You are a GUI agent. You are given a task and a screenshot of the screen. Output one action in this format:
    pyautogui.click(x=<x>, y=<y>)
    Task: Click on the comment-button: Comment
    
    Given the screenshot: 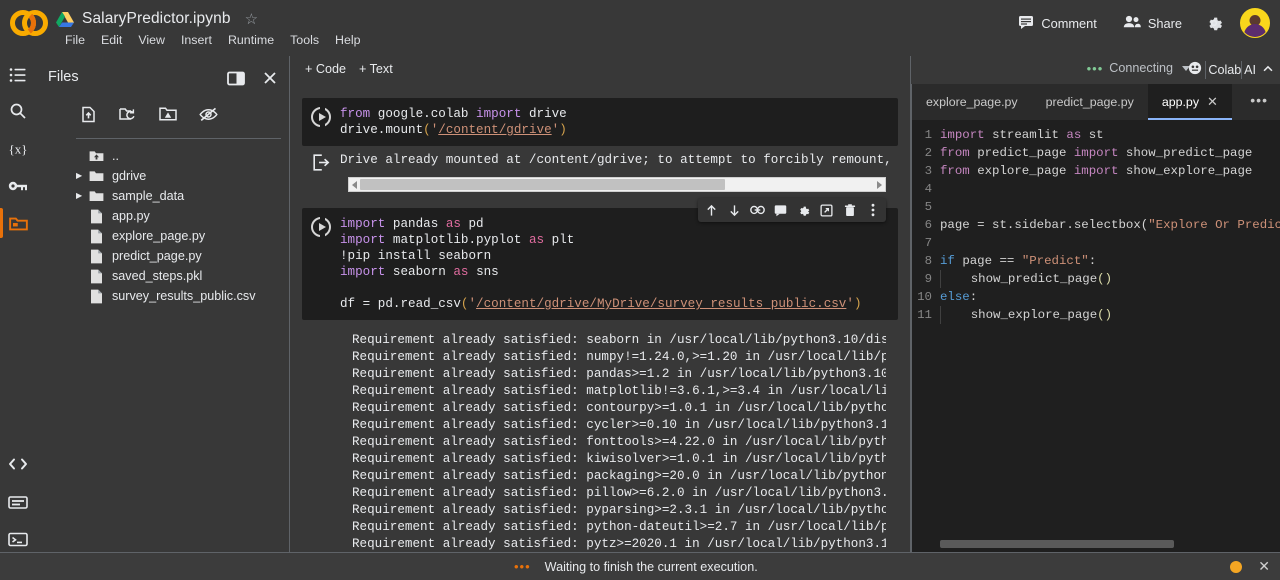 What is the action you would take?
    pyautogui.click(x=1057, y=23)
    